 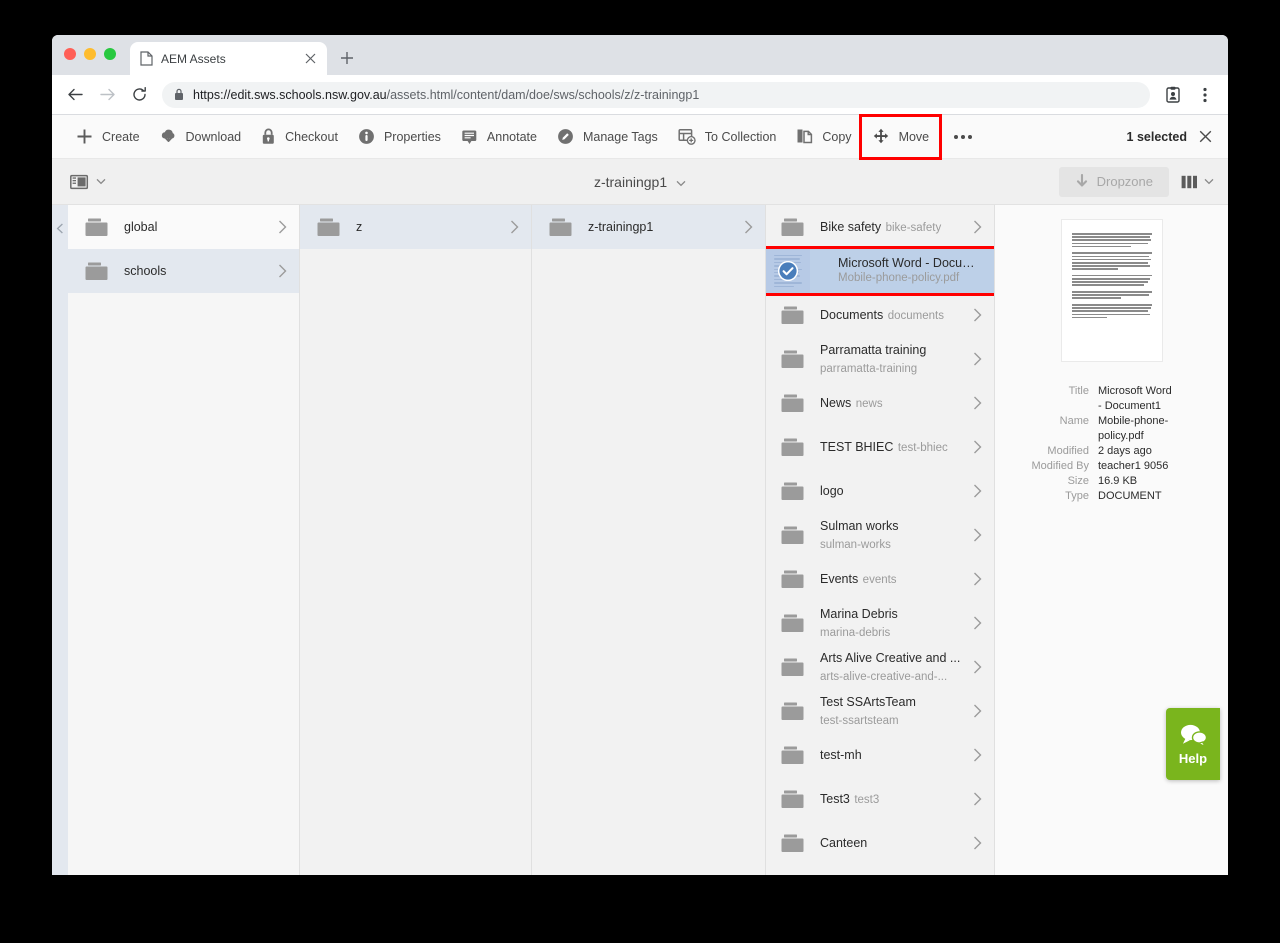 What do you see at coordinates (366, 136) in the screenshot?
I see `info-icon` at bounding box center [366, 136].